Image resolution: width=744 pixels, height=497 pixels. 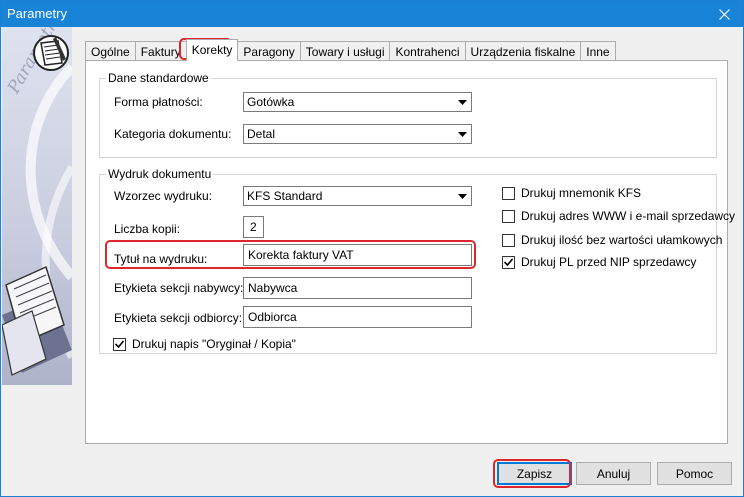 I want to click on sidebar-illustration: Parametry, so click(x=37, y=206).